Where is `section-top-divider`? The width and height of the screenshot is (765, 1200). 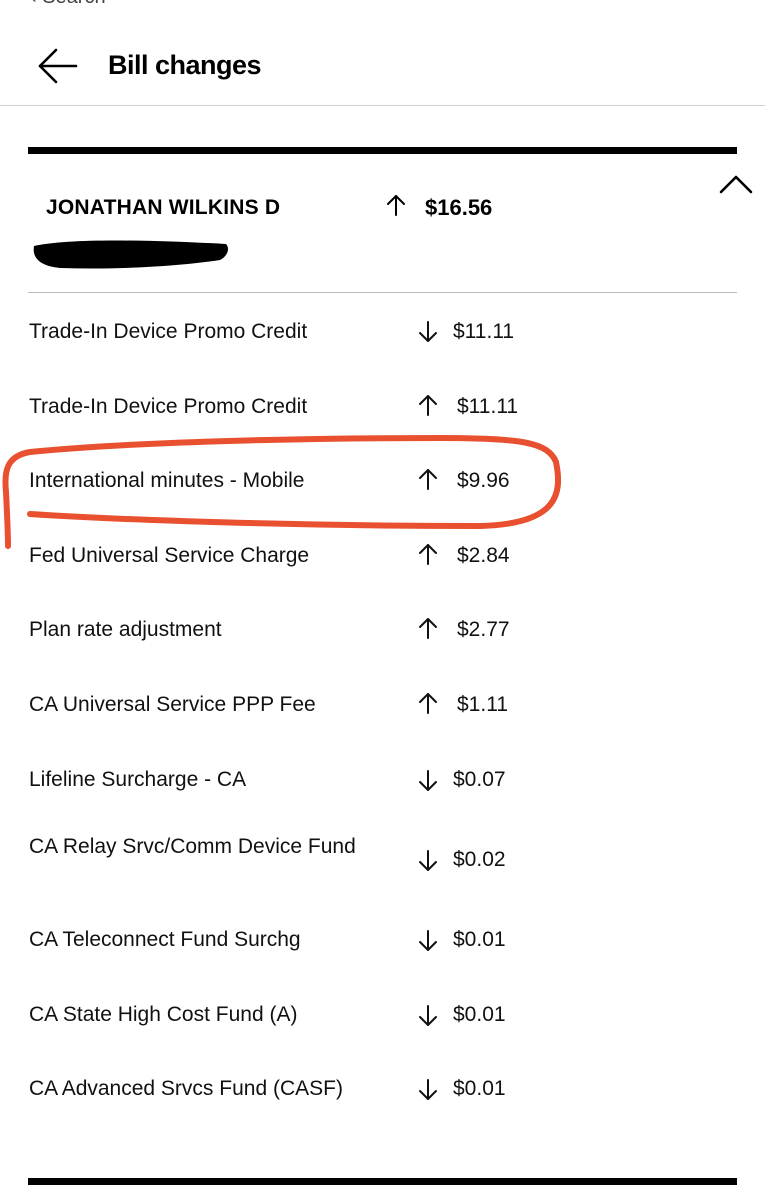
section-top-divider is located at coordinates (382, 150).